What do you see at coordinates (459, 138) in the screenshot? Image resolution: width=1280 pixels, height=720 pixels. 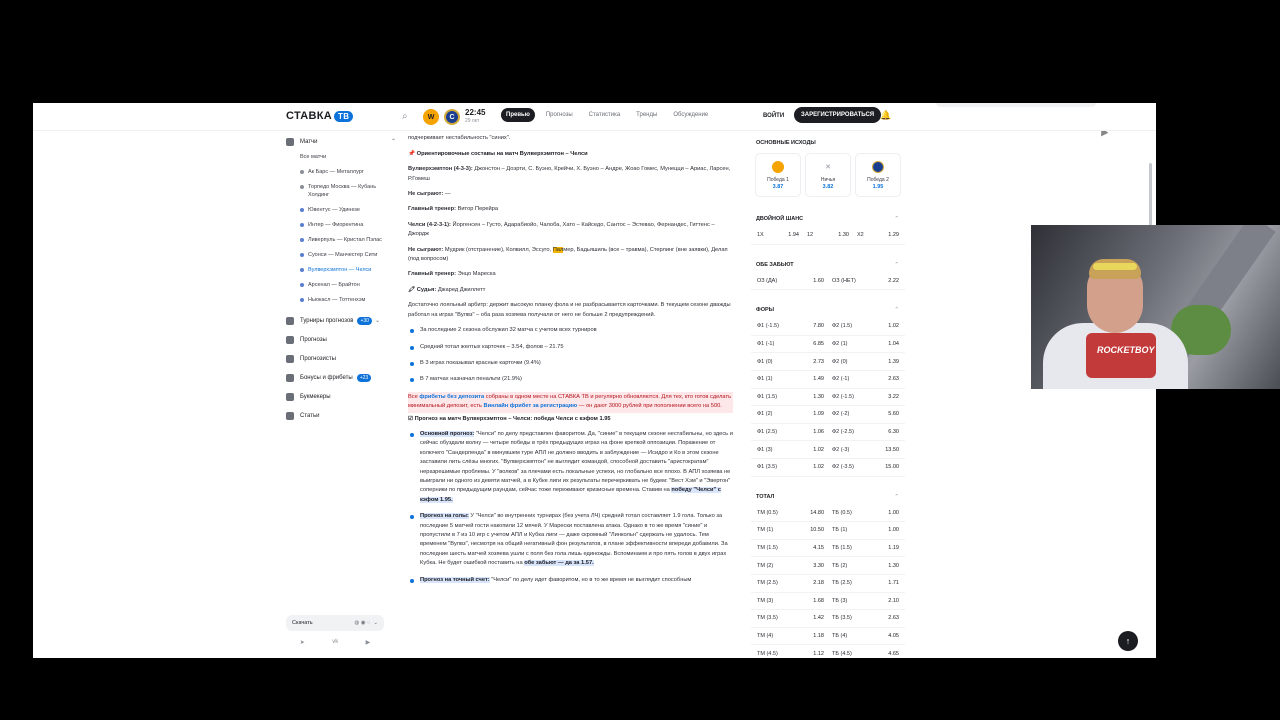 I see `intro-line: подчеркивает нестабильность "синих".` at bounding box center [459, 138].